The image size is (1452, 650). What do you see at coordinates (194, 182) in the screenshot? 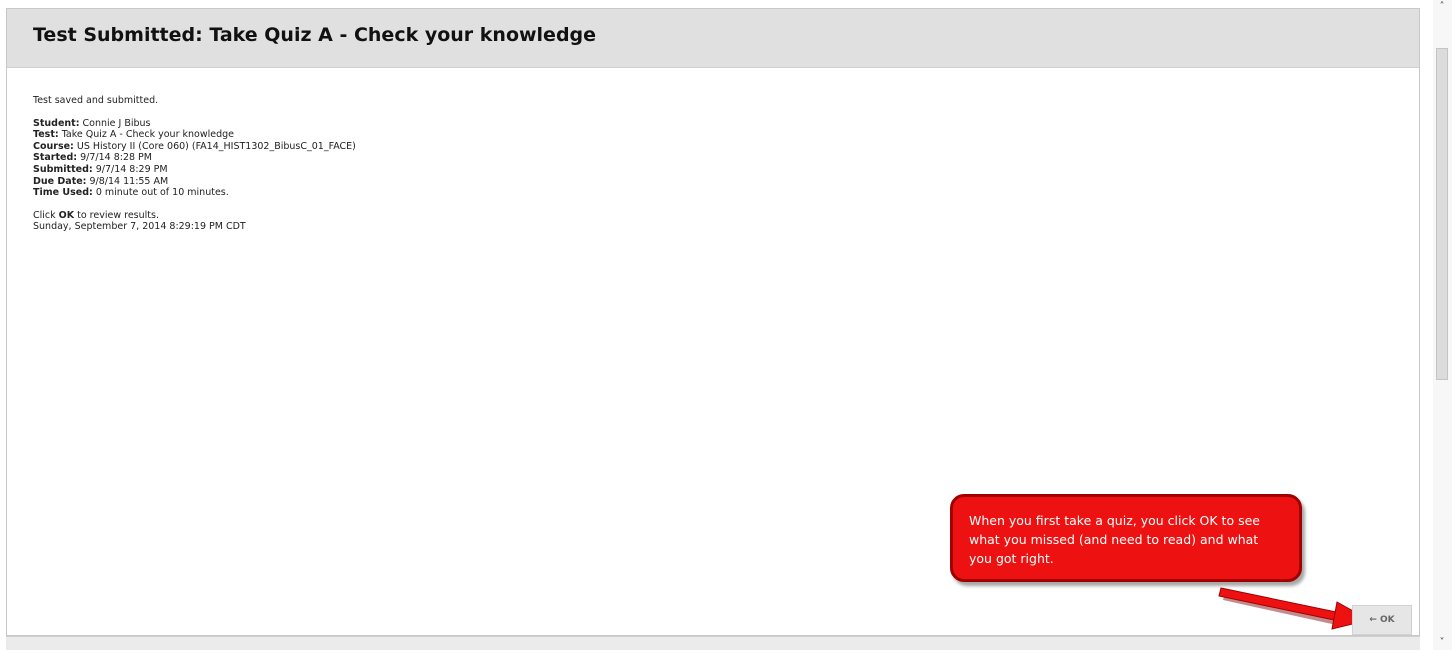
I see `detail-row-due-date: Due Date: 9/8/14 11:55 AM` at bounding box center [194, 182].